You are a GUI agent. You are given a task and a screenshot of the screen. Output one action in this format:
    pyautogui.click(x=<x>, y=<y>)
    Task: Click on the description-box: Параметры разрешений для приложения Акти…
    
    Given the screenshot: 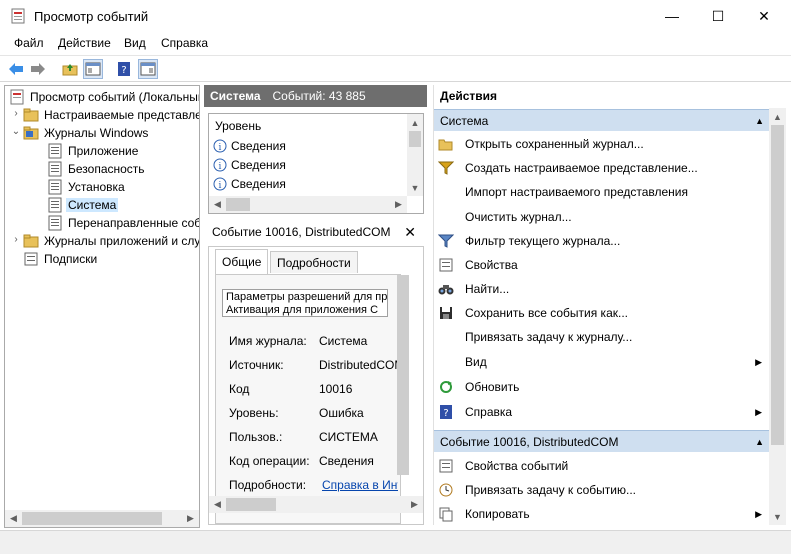 What is the action you would take?
    pyautogui.click(x=305, y=303)
    